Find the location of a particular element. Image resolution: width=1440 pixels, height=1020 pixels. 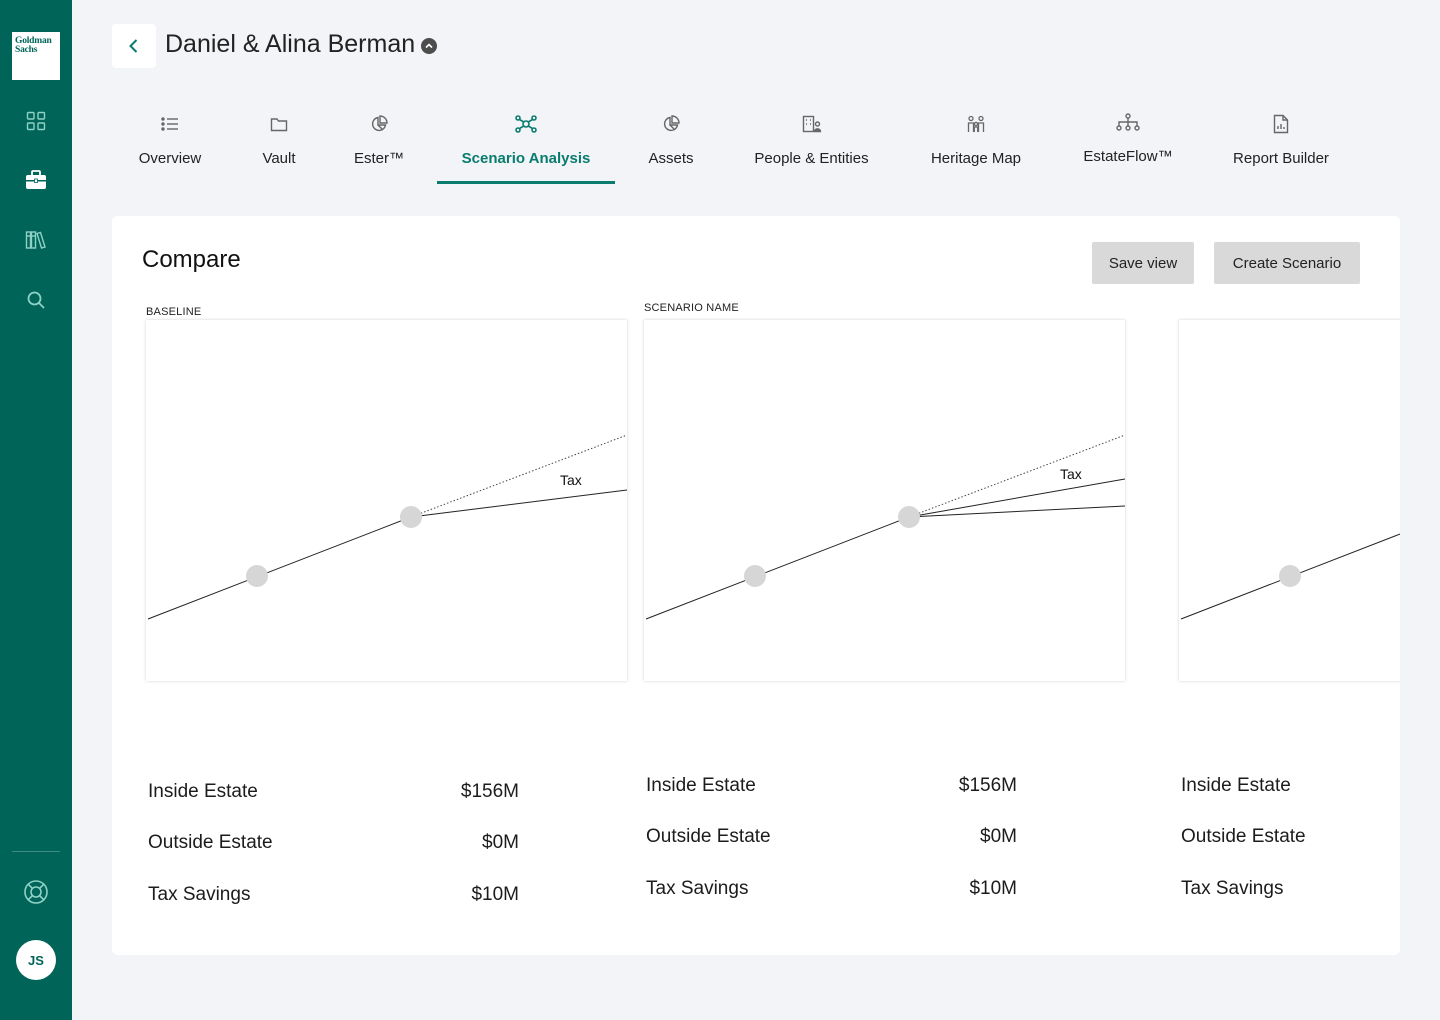

family-icon is located at coordinates (976, 124).